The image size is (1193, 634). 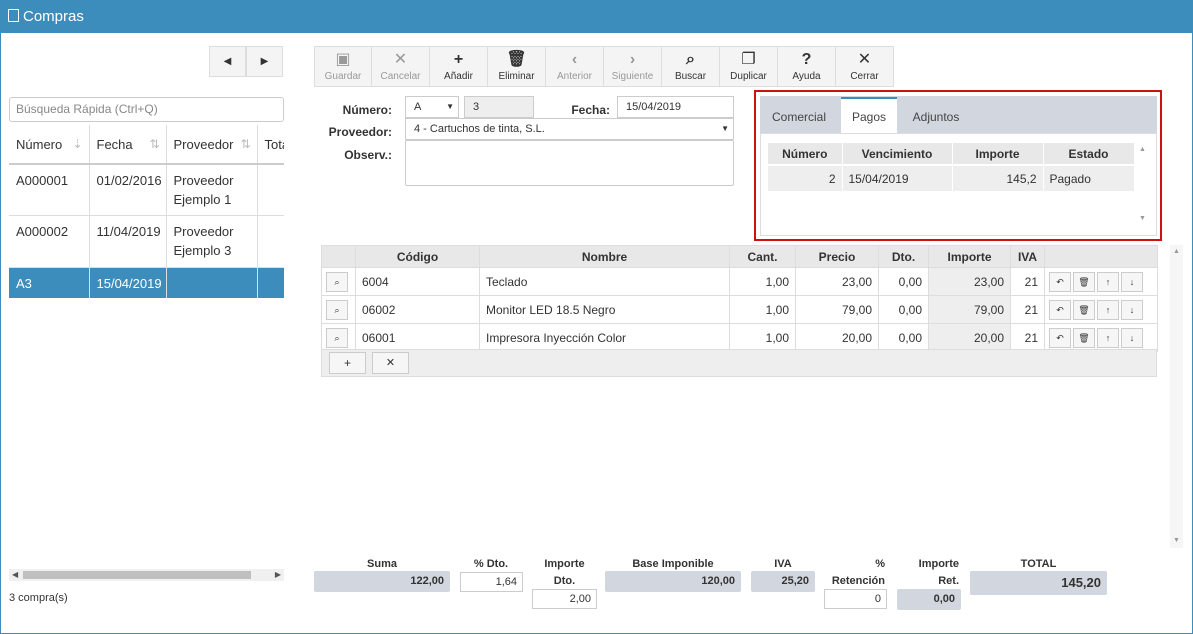 What do you see at coordinates (806, 59) in the screenshot?
I see `question-icon: ?` at bounding box center [806, 59].